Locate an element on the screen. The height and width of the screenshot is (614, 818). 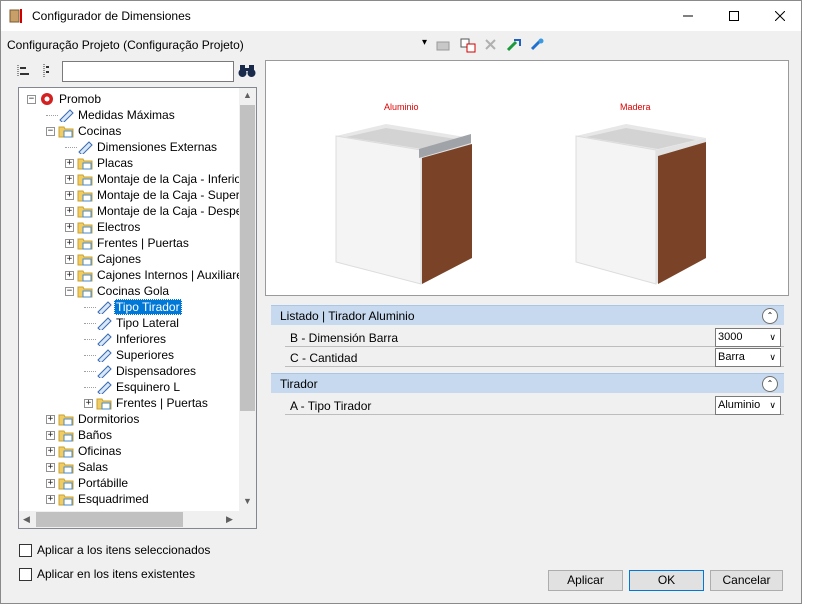
export-icon is located at coordinates (537, 45).